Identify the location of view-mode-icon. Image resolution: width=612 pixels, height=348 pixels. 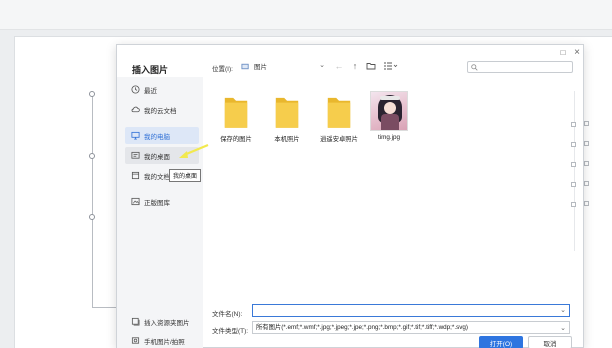
(391, 66).